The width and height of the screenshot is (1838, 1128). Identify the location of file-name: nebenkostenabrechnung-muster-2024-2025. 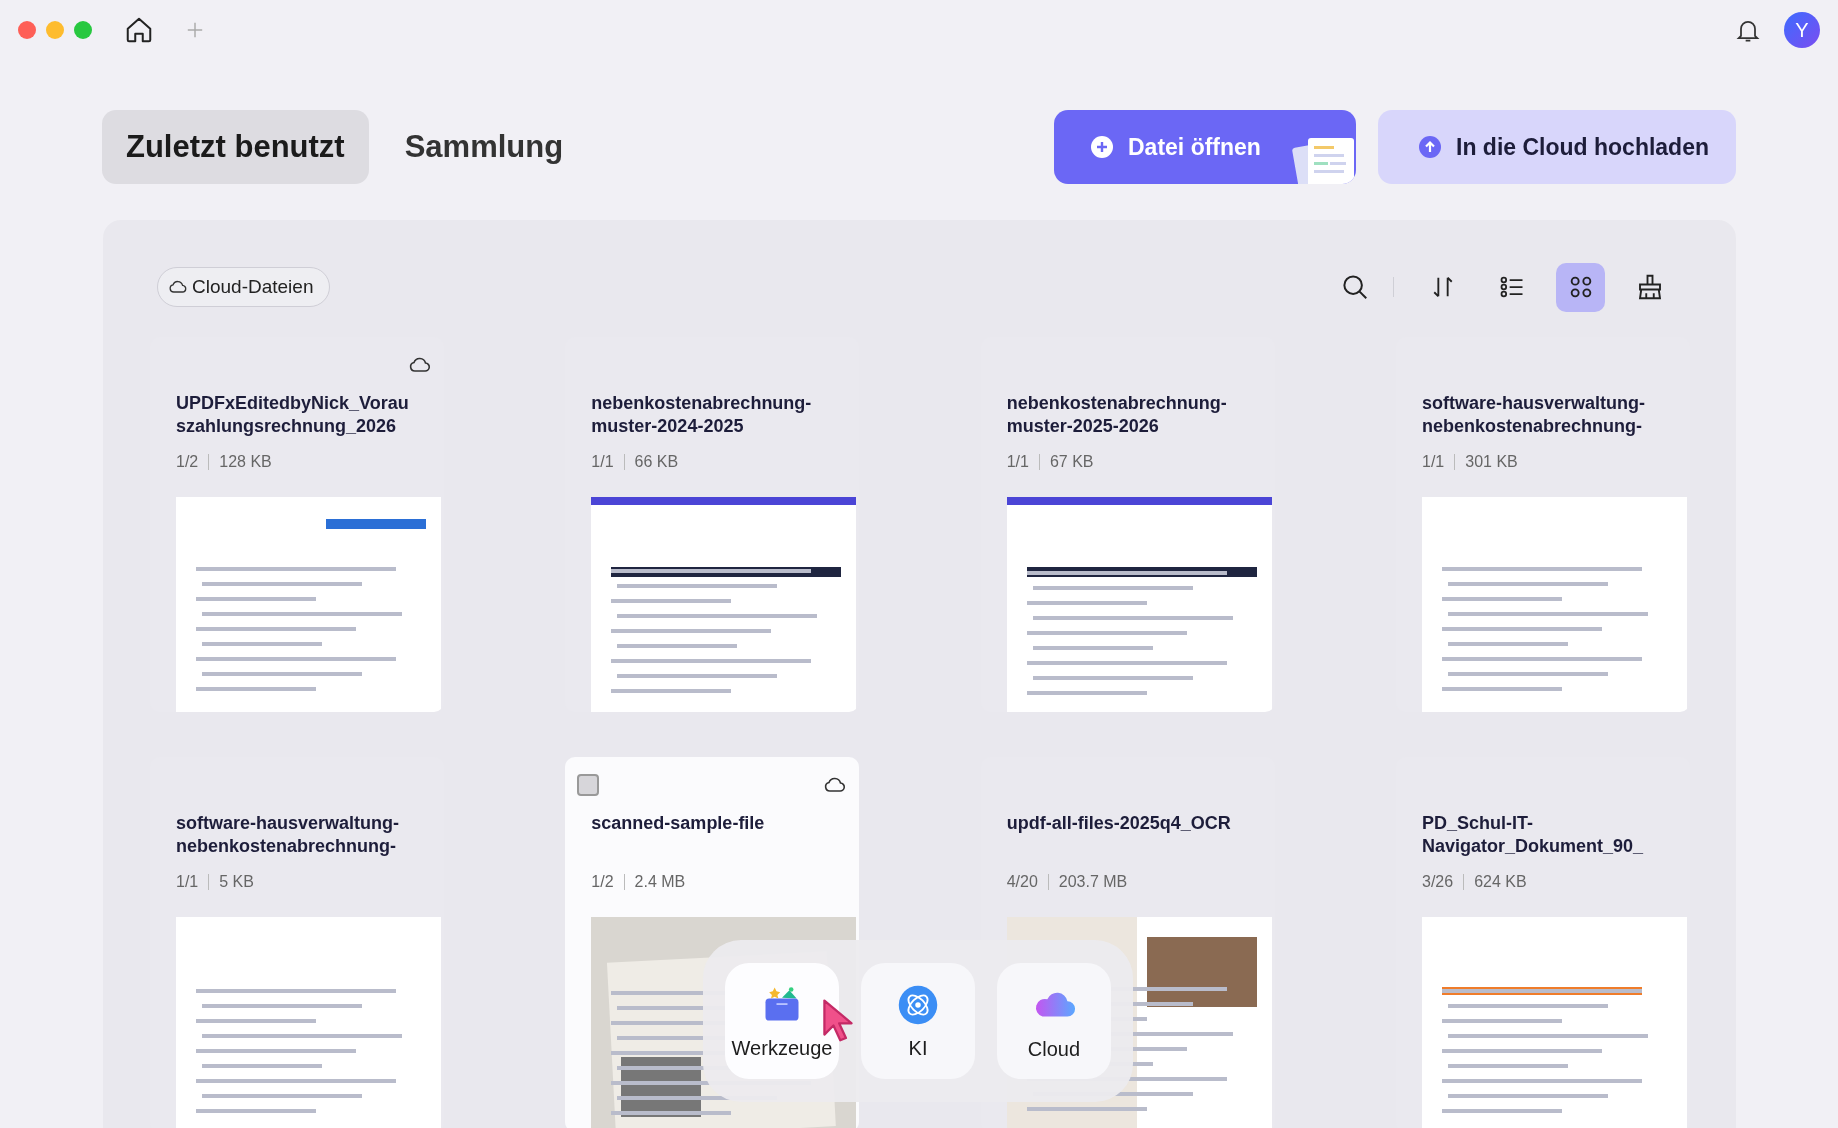
(709, 415).